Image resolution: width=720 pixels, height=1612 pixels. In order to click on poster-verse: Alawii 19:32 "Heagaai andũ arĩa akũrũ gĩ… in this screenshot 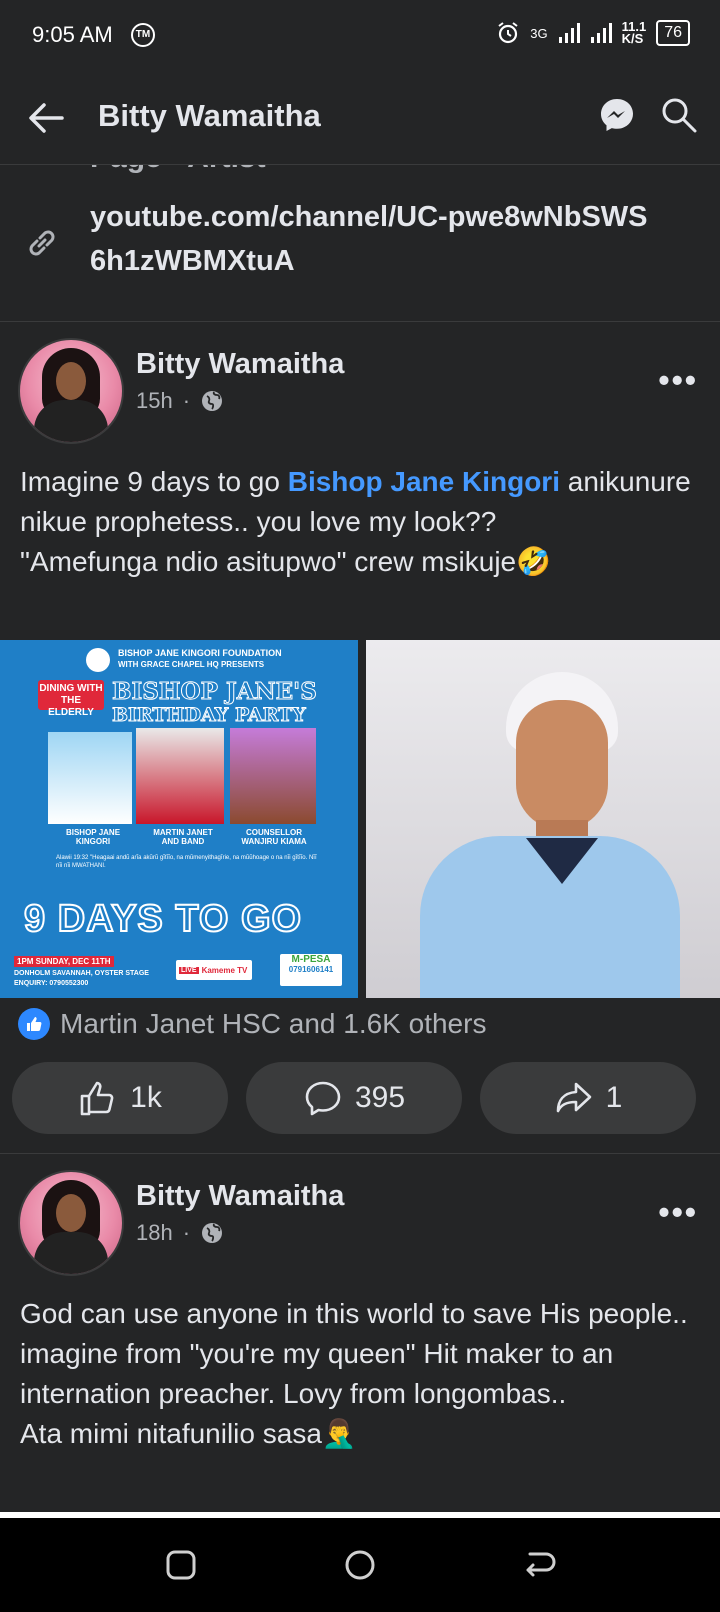, I will do `click(186, 862)`.